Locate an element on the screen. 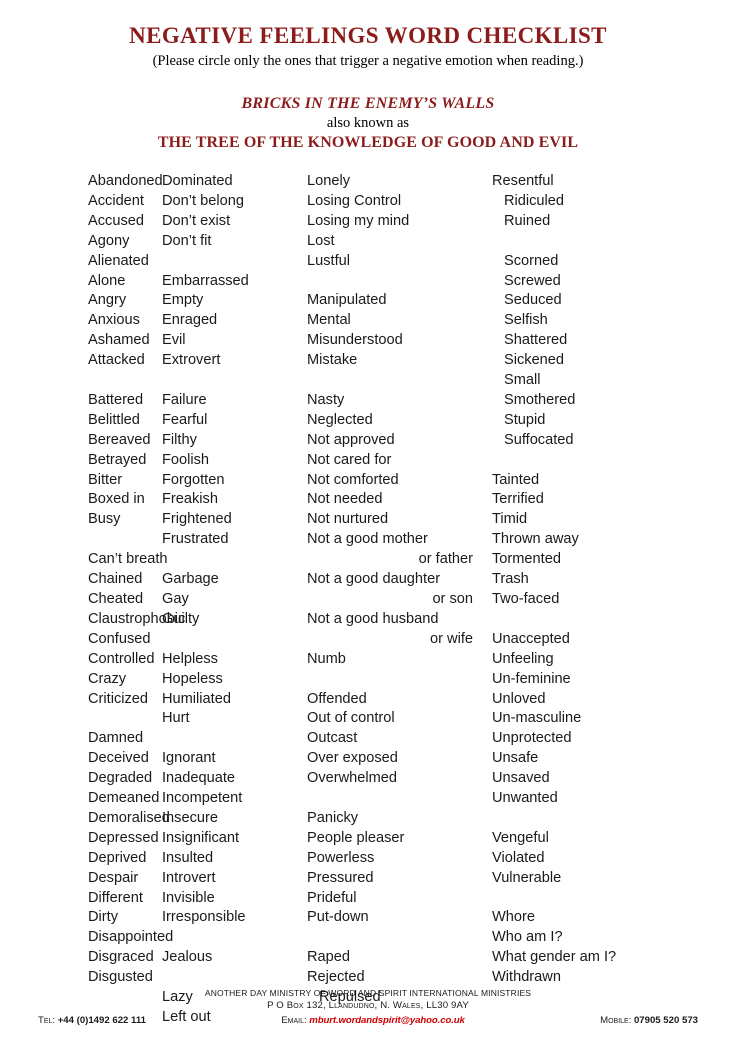 The image size is (736, 1039). word-item: Tormented is located at coordinates (579, 560).